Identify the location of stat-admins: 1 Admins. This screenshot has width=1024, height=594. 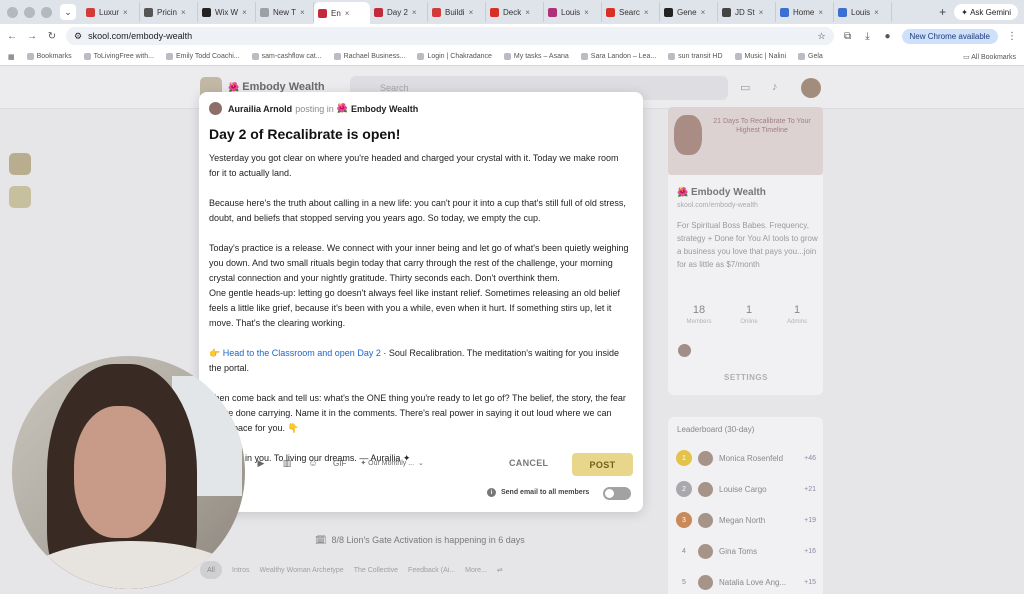
(796, 314).